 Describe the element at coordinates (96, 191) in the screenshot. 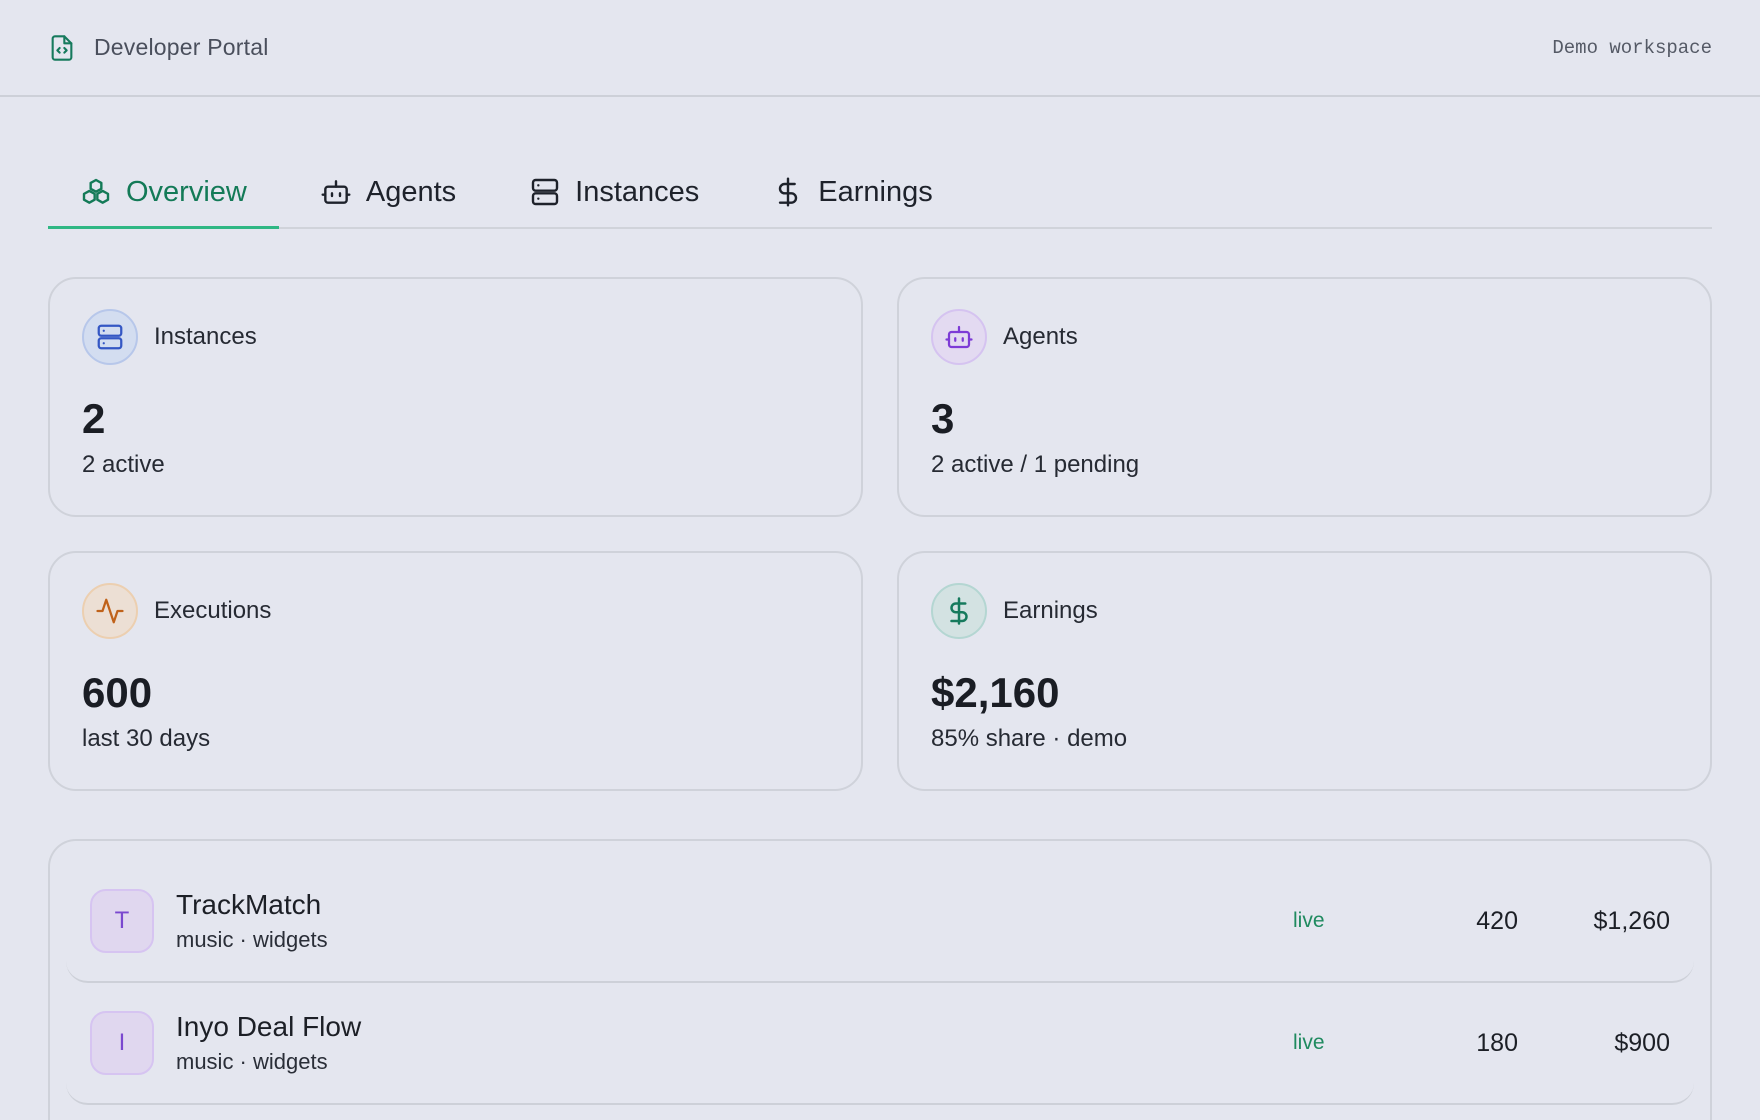

I see `boxes-icon` at that location.